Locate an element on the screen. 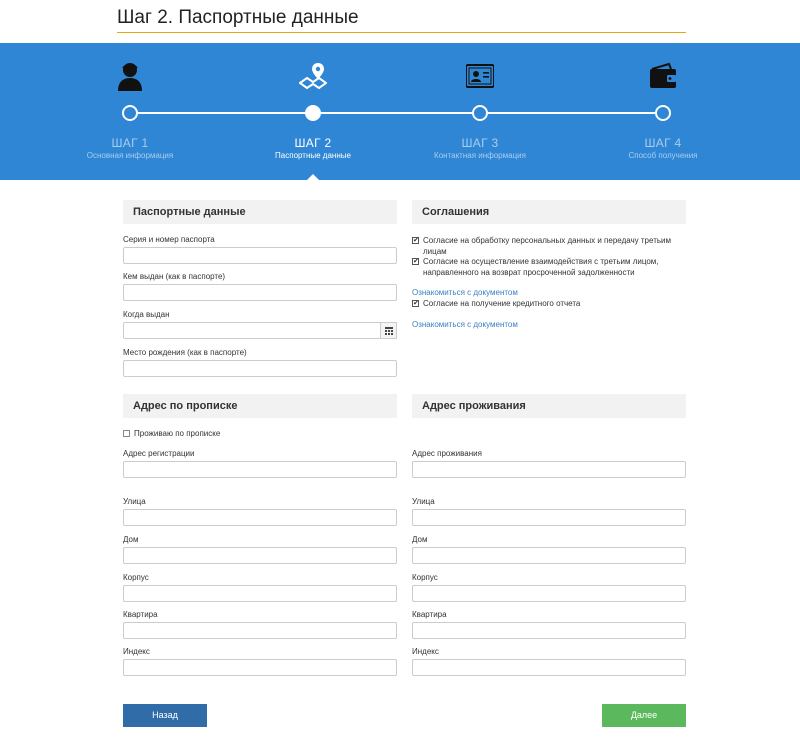 The image size is (800, 737). id-card-icon is located at coordinates (480, 76).